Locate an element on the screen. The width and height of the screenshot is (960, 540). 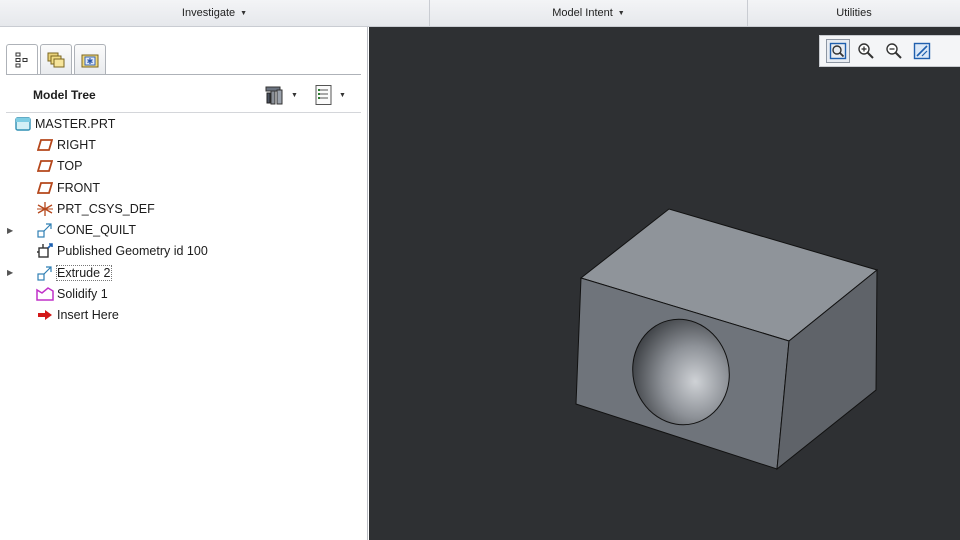
zoom-in-icon is located at coordinates (866, 51).